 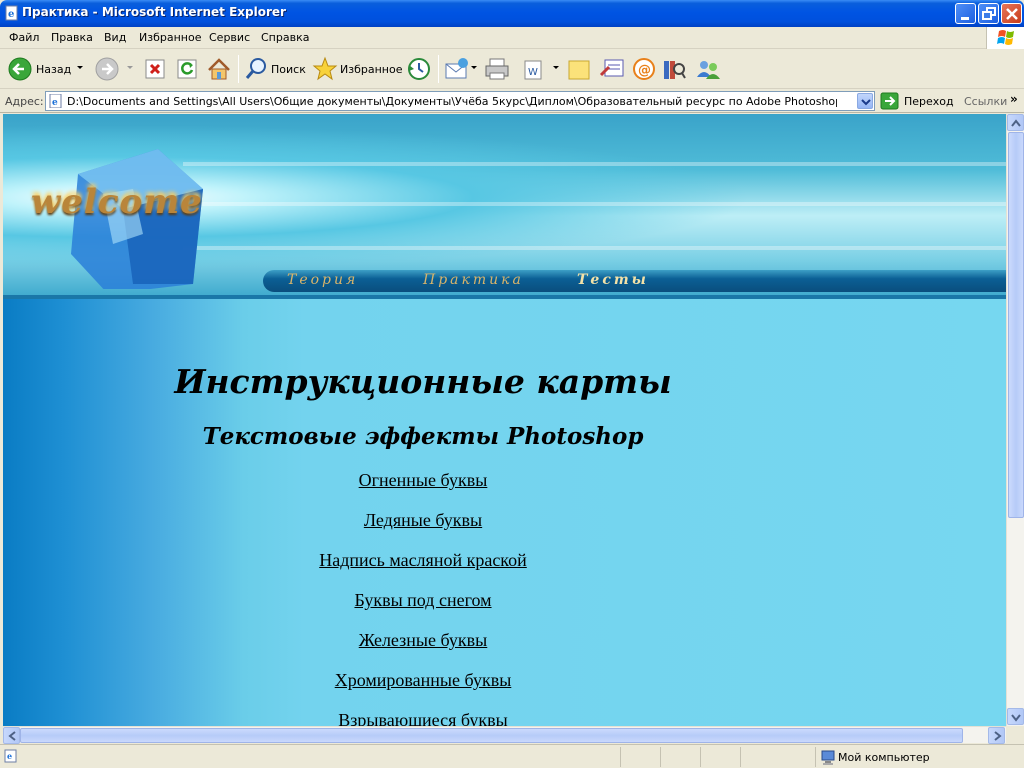 What do you see at coordinates (504, 297) in the screenshot?
I see `banner-divider` at bounding box center [504, 297].